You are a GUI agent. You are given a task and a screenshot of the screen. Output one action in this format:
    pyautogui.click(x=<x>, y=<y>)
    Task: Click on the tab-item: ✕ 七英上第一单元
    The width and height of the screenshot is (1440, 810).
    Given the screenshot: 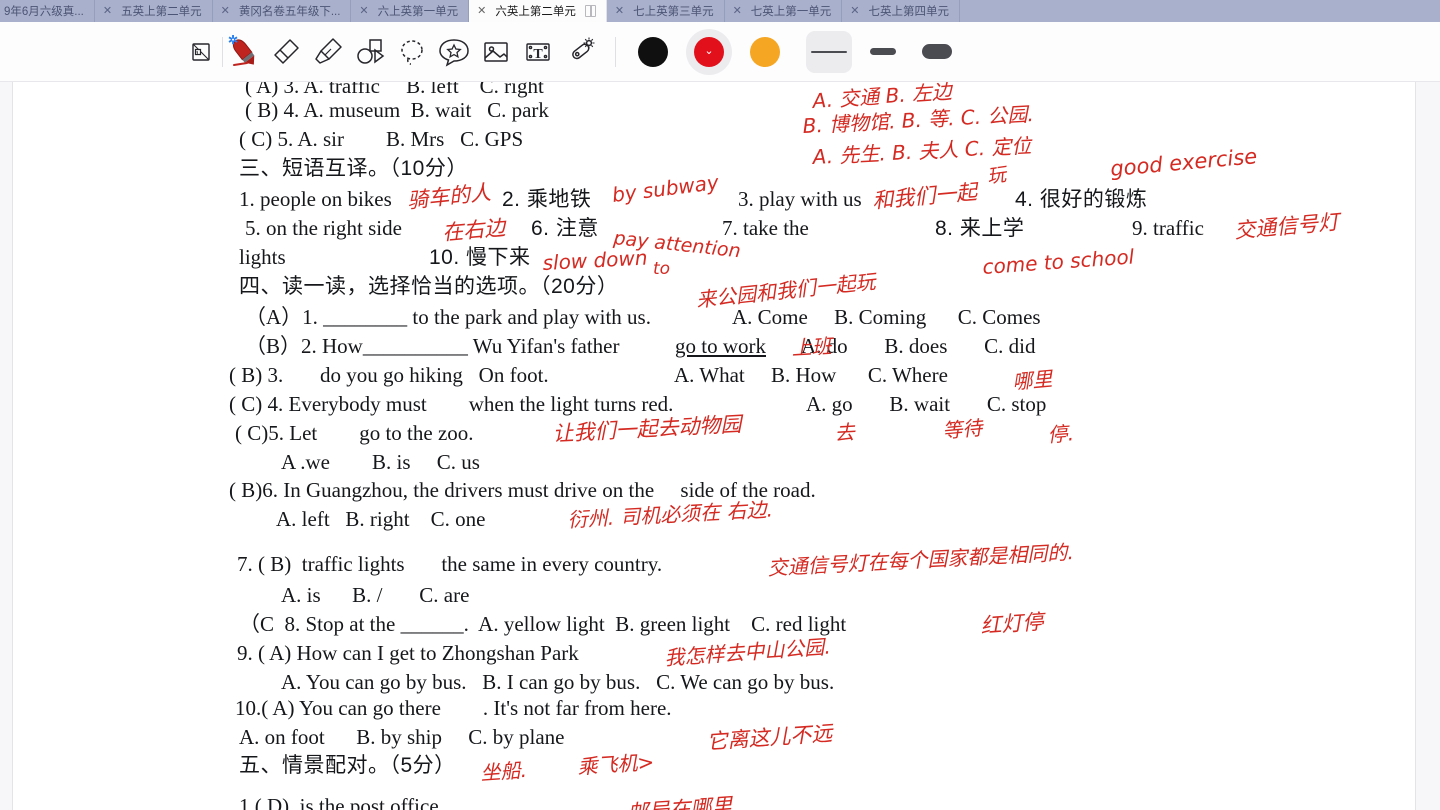 What is the action you would take?
    pyautogui.click(x=783, y=11)
    